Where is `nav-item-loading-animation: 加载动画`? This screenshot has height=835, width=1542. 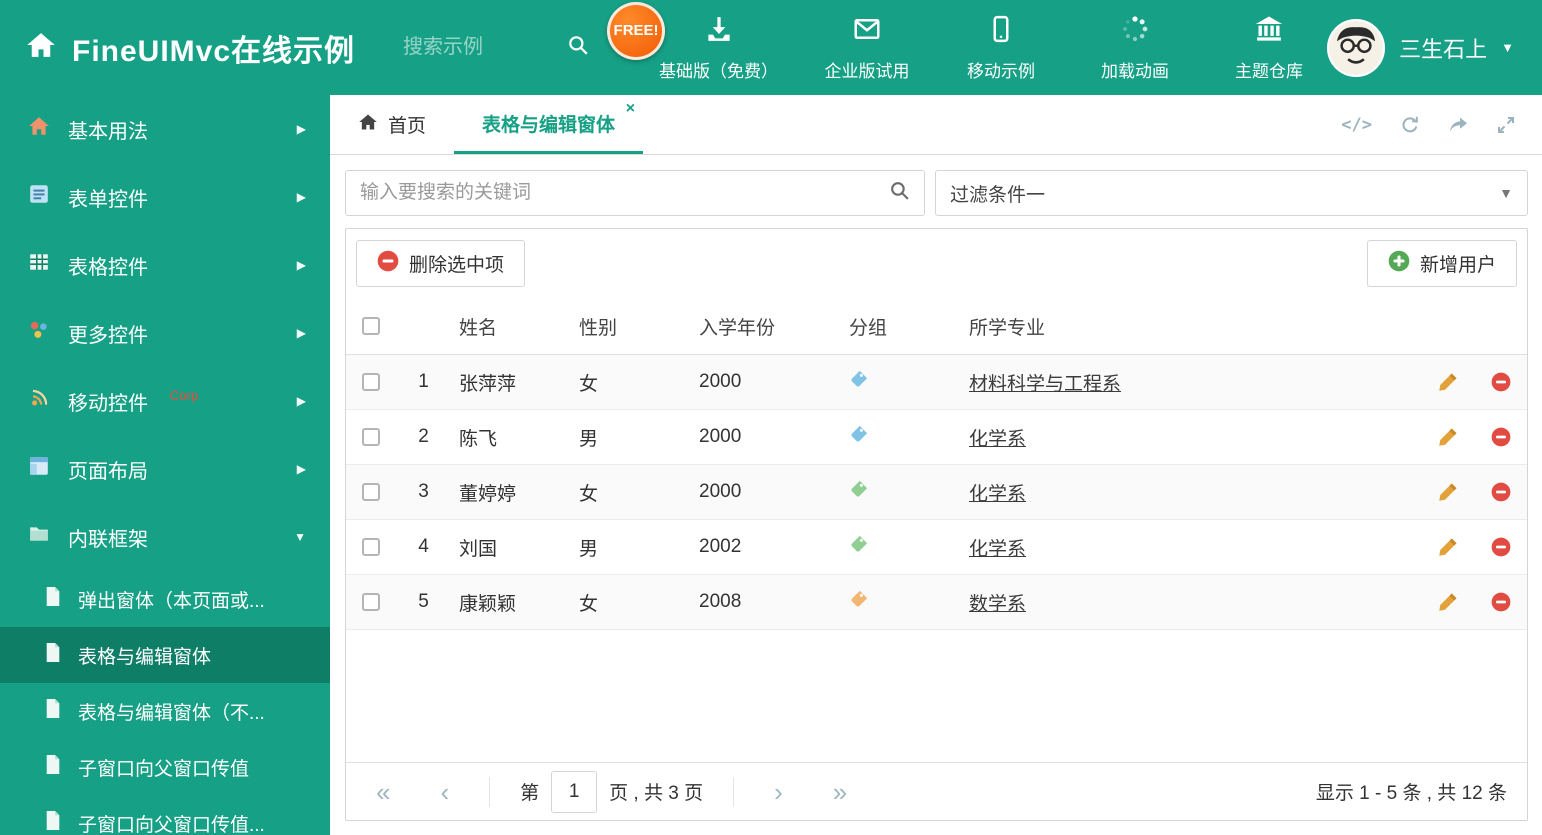
nav-item-loading-animation: 加载动画 is located at coordinates (1135, 48).